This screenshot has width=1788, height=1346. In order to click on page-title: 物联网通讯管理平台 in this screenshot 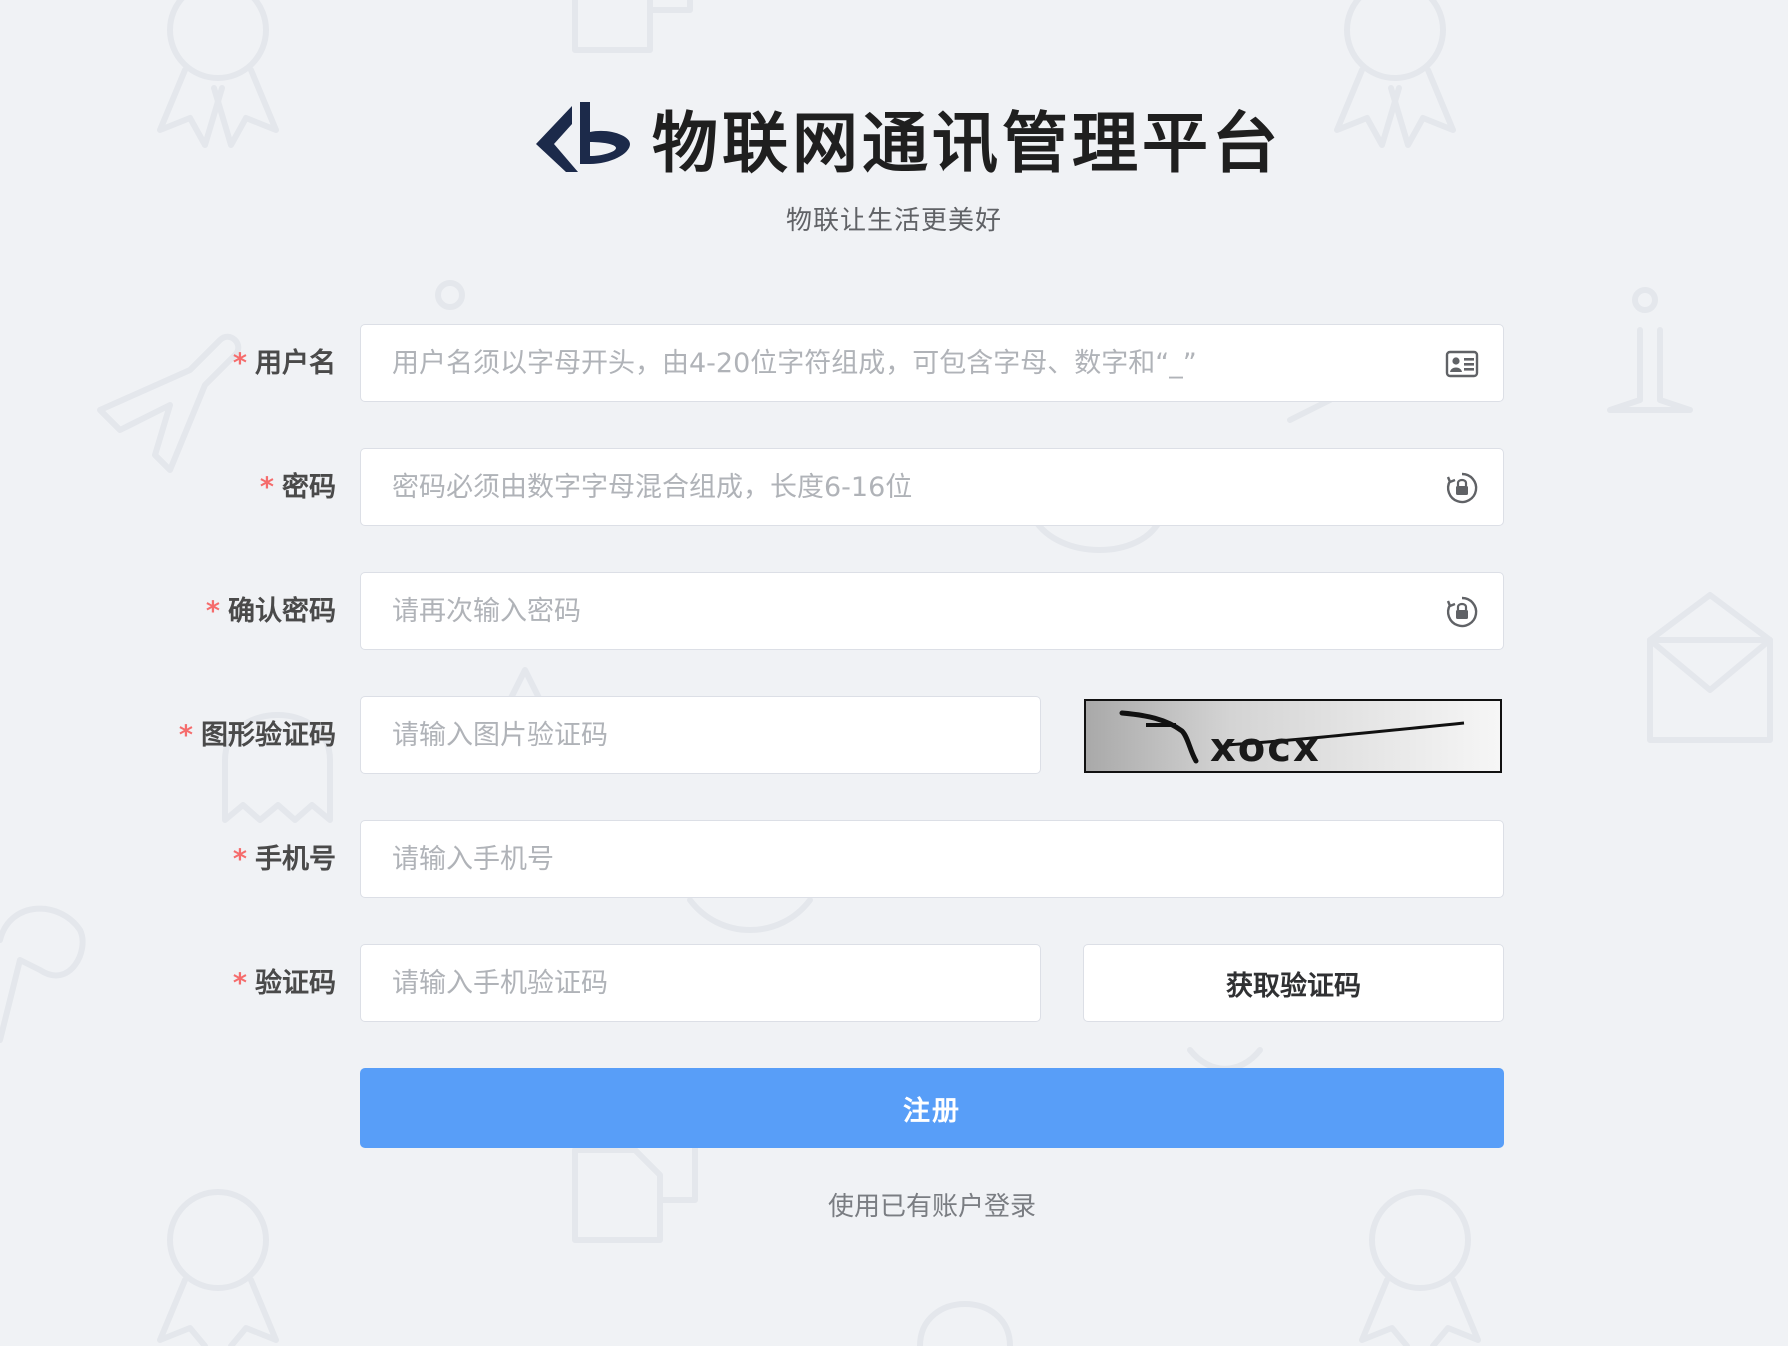, I will do `click(967, 143)`.